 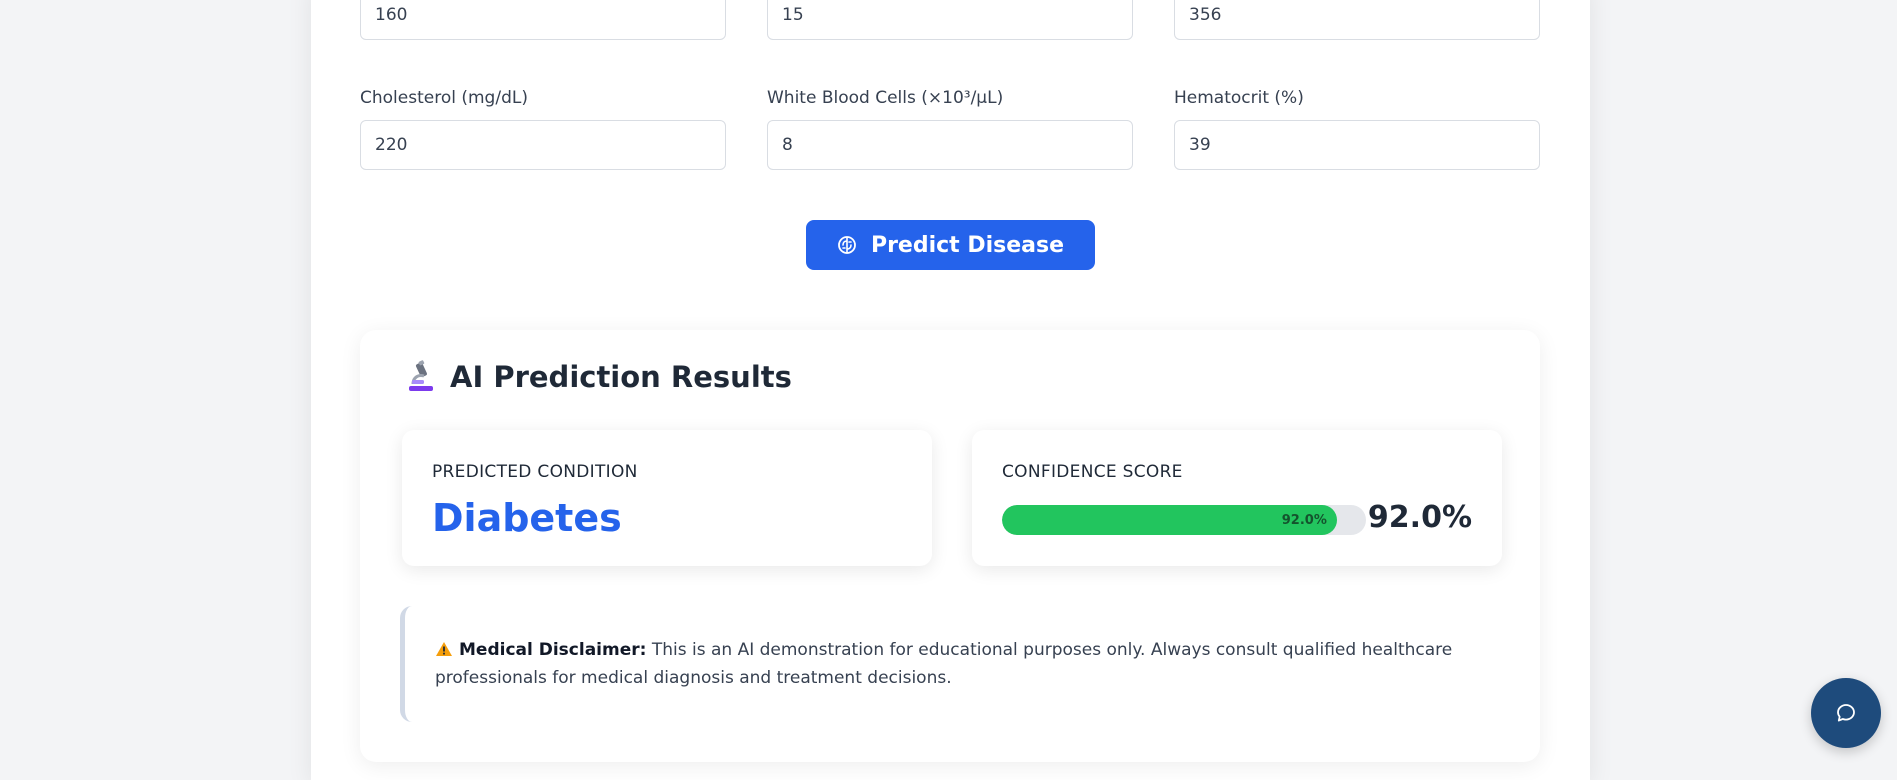 What do you see at coordinates (527, 518) in the screenshot?
I see `predicted-condition-value: Diabetes` at bounding box center [527, 518].